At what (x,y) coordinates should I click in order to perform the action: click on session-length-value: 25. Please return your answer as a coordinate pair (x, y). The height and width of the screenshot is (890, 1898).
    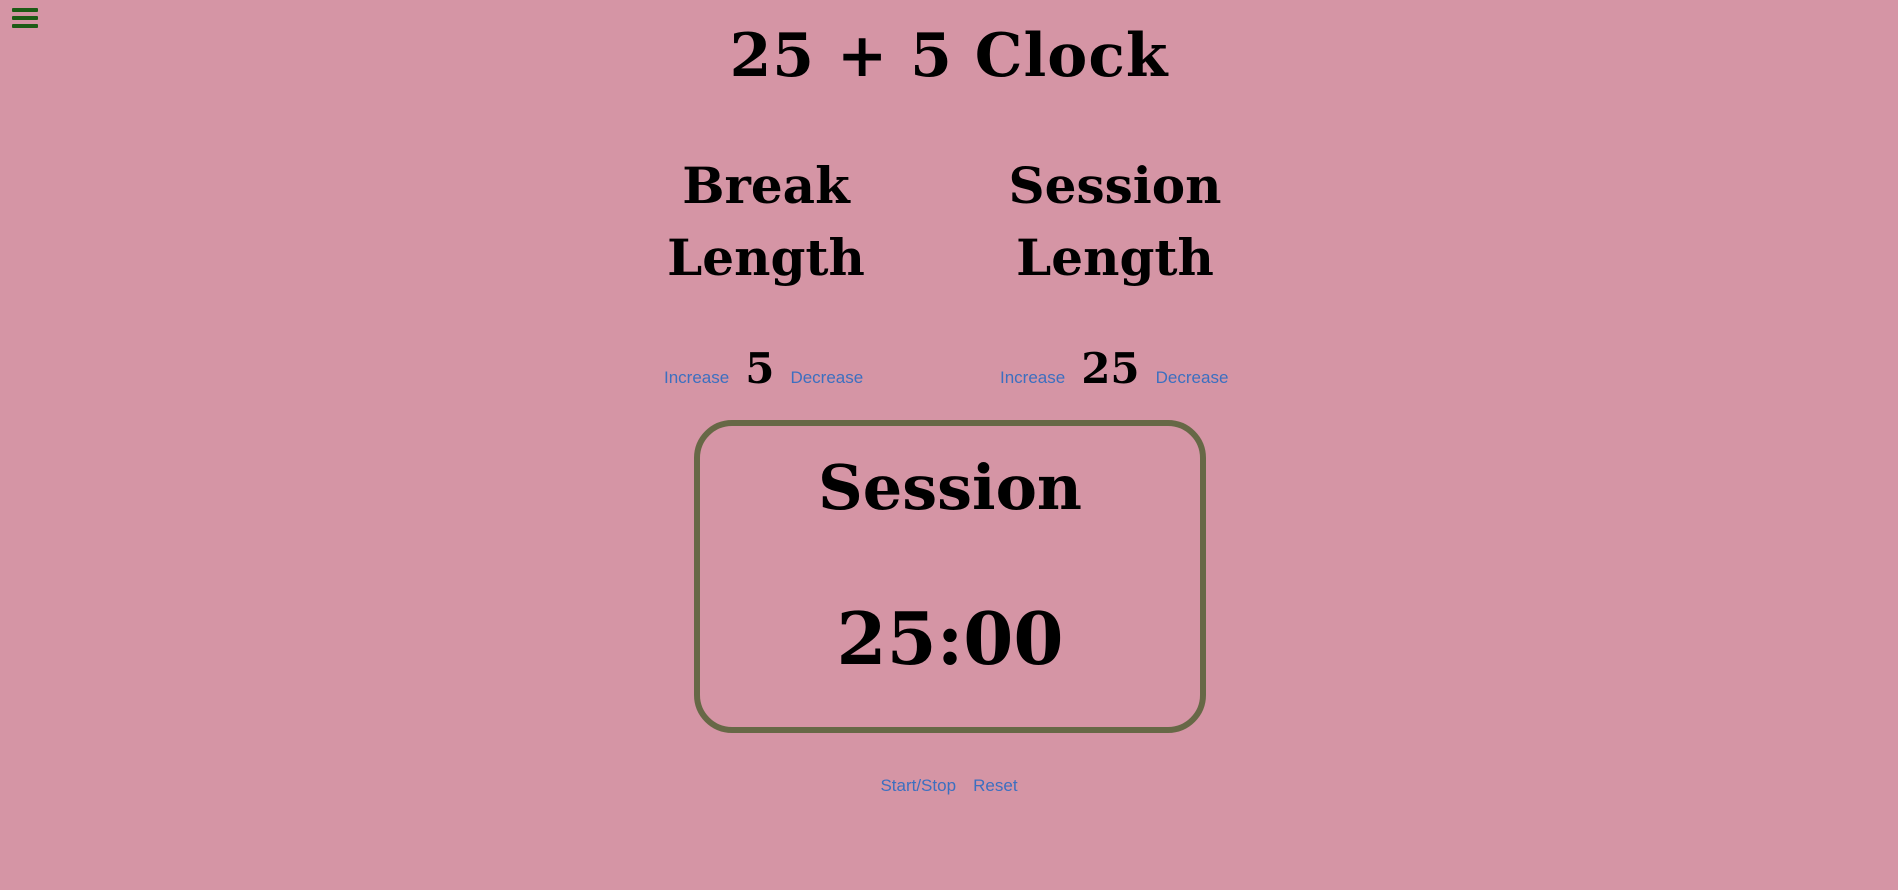
    Looking at the image, I should click on (1110, 368).